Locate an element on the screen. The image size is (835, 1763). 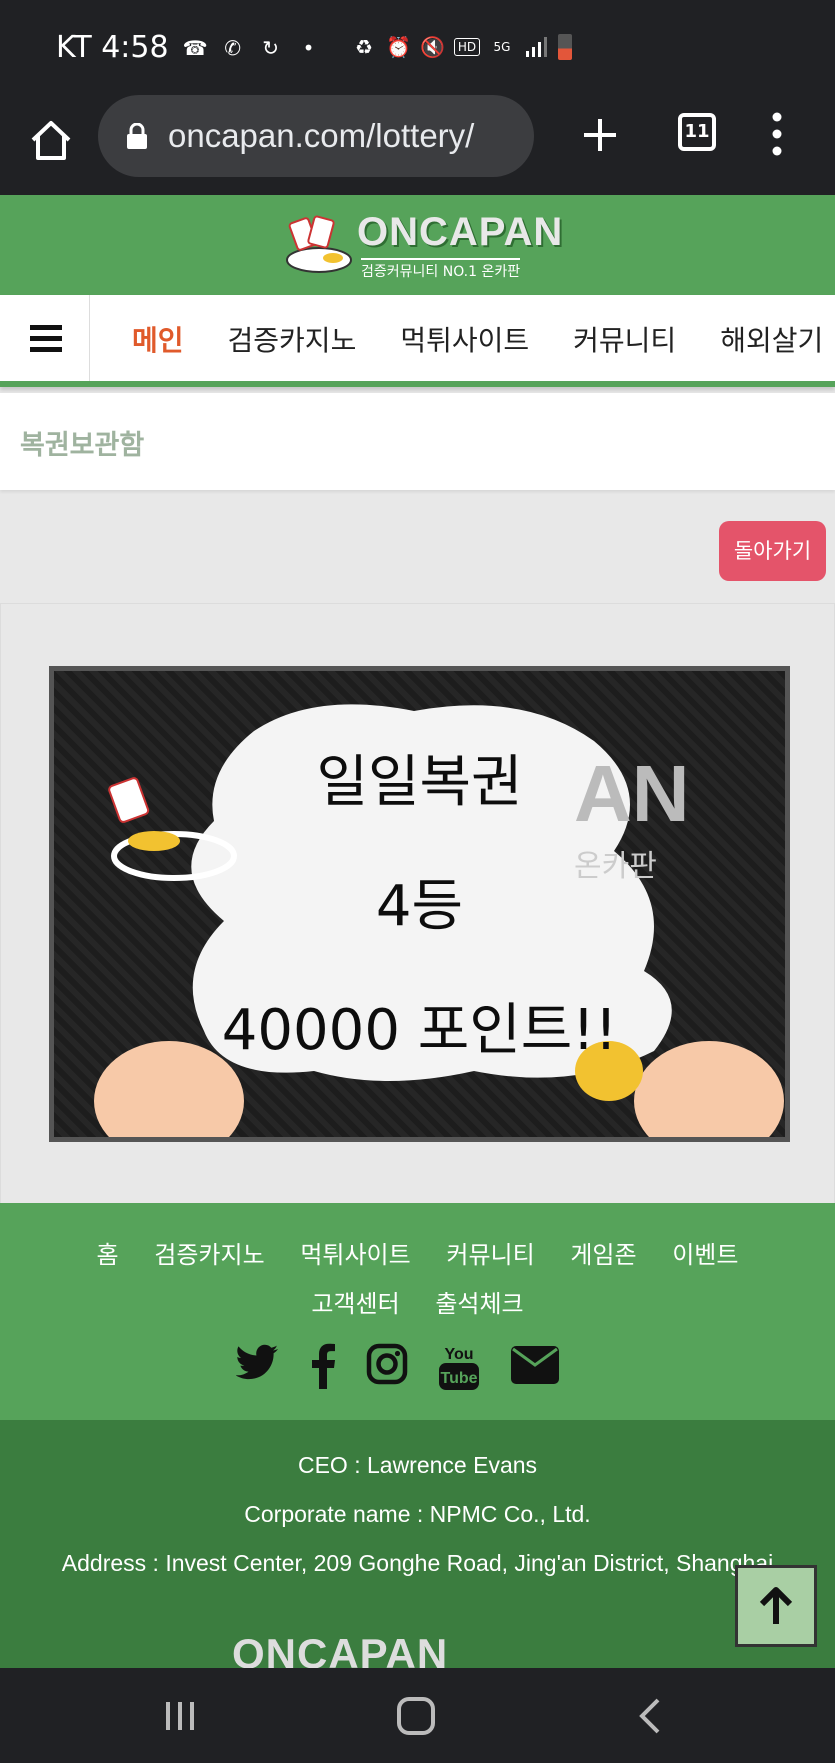
nav-items: 메인 검증카지노 먹튀사이트 커뮤니티 해외살기 is located at coordinates (477, 339).